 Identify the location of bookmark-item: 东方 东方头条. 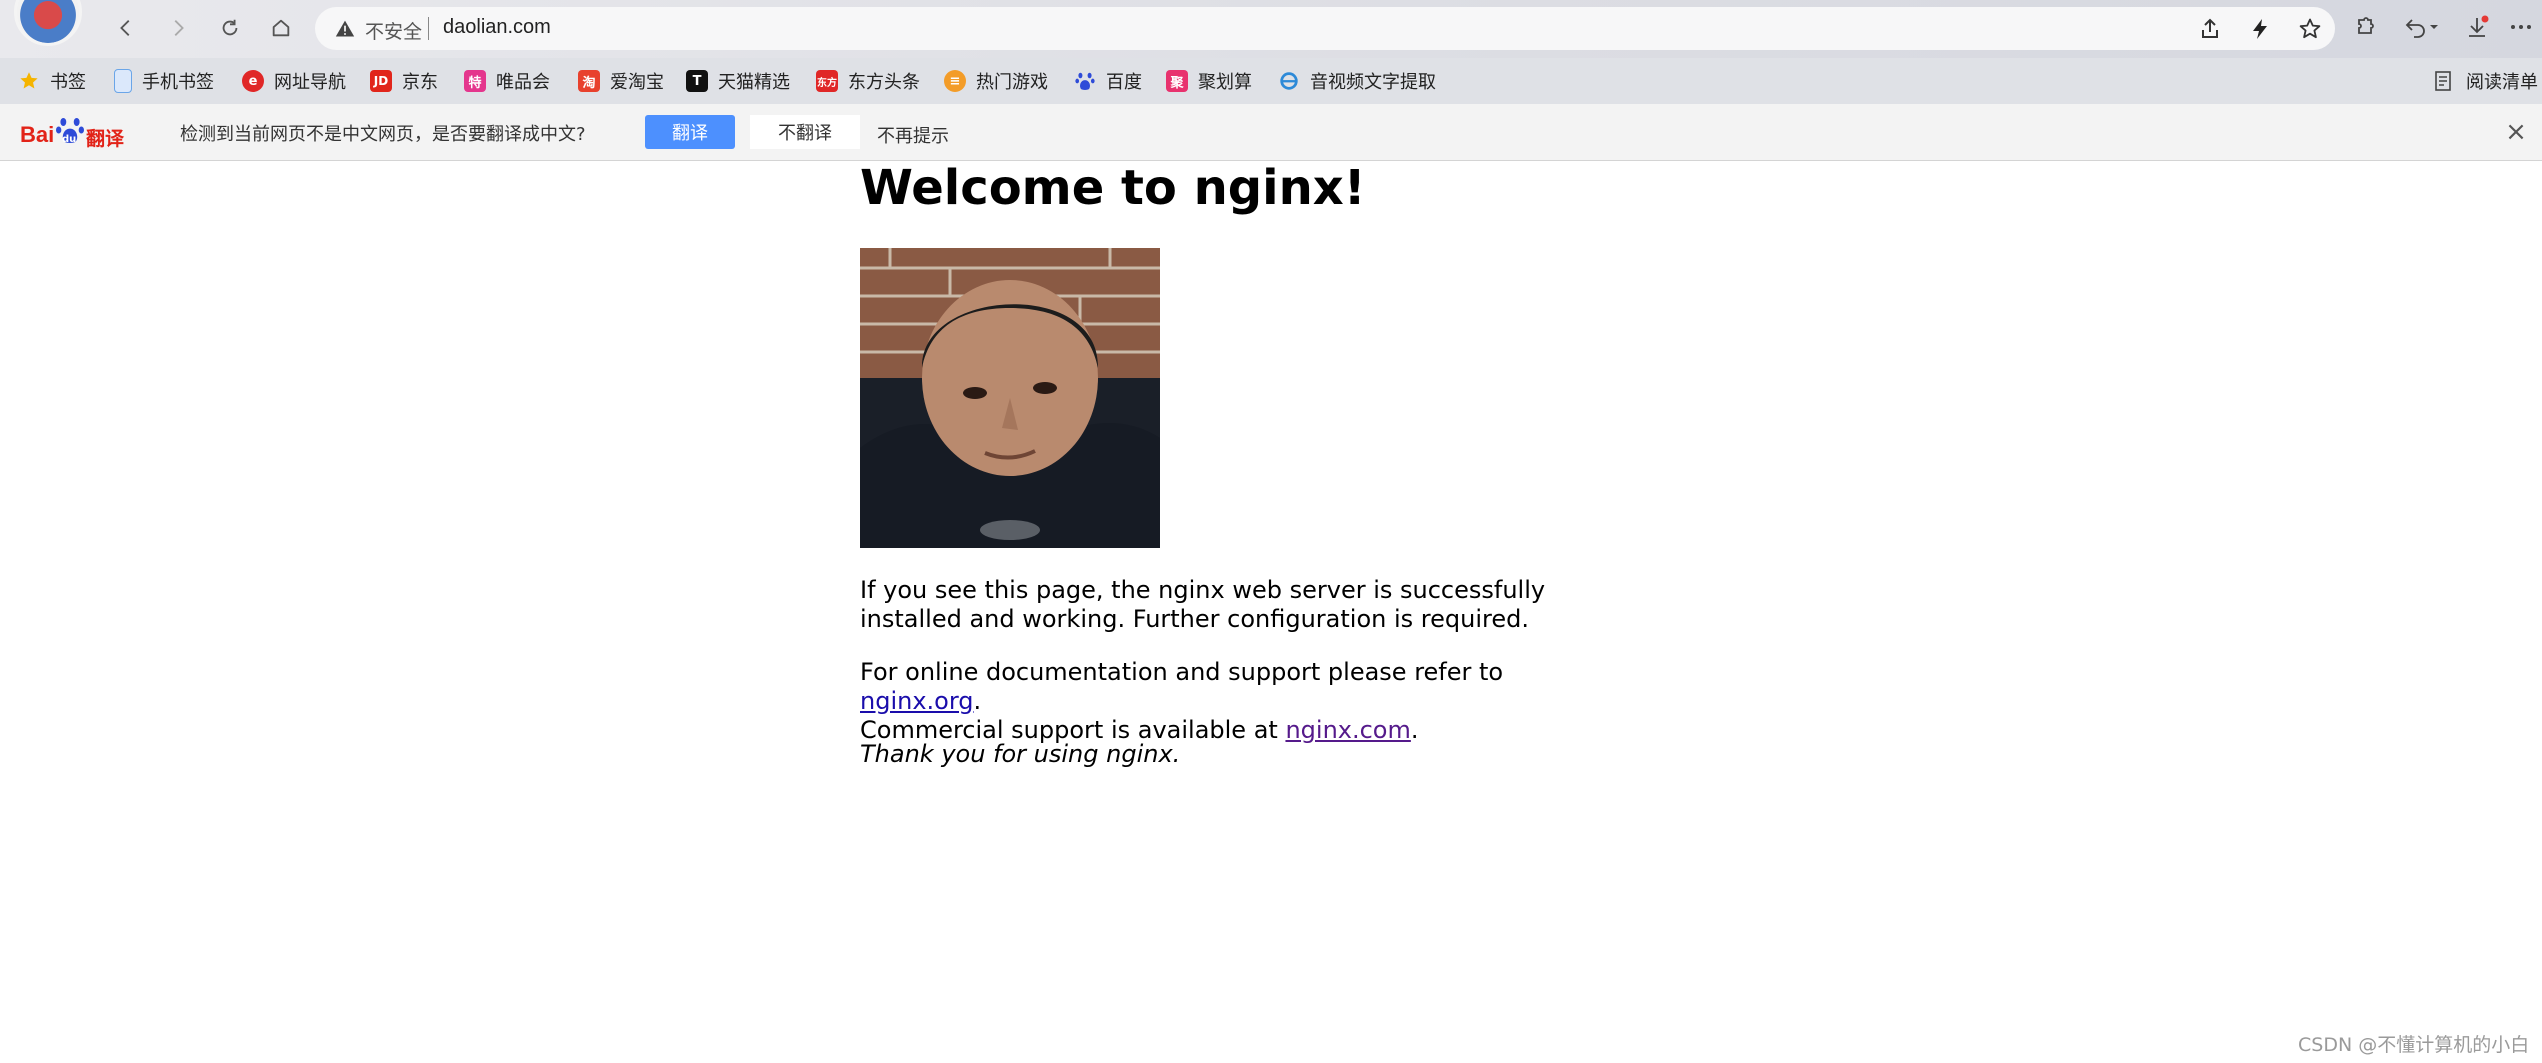
(868, 81).